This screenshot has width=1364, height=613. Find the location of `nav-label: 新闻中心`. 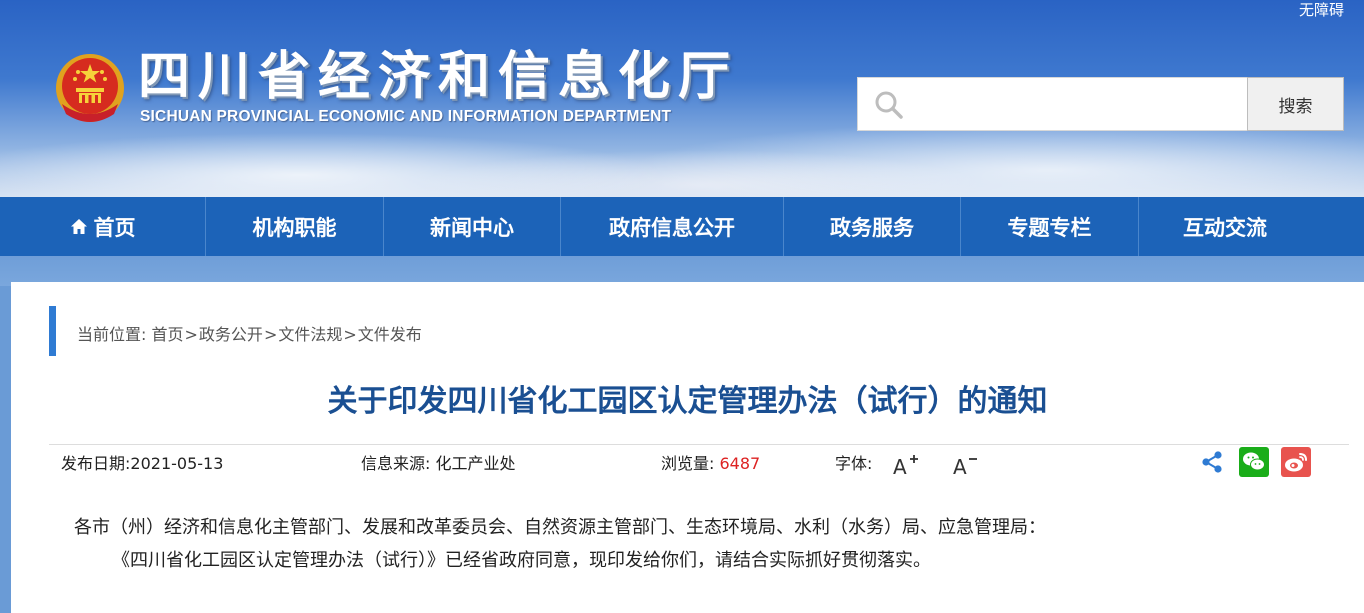

nav-label: 新闻中心 is located at coordinates (472, 227).